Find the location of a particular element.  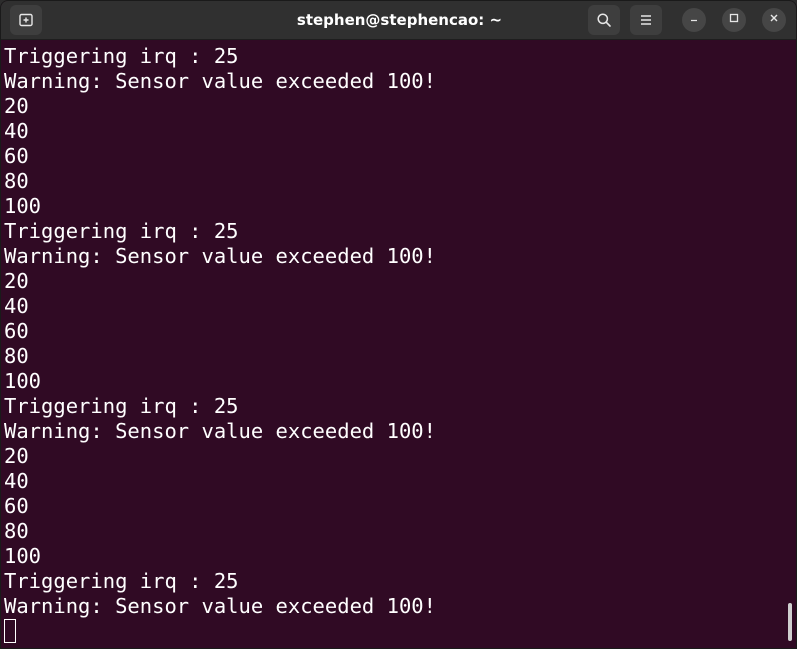

search-icon is located at coordinates (604, 20).